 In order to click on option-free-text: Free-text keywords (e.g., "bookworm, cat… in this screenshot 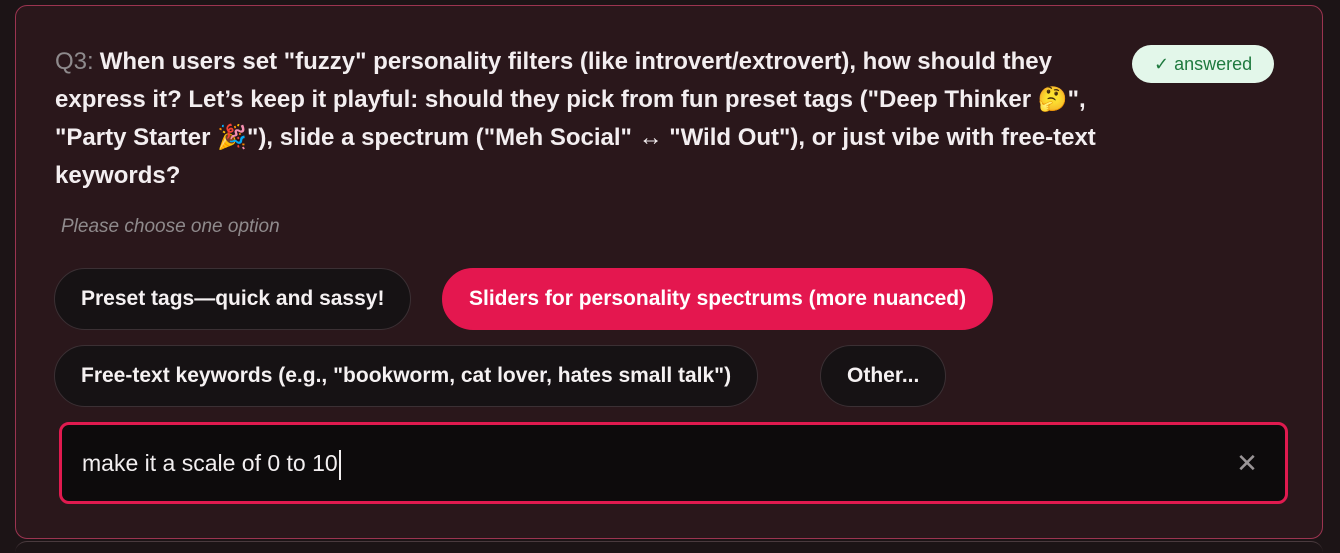, I will do `click(406, 376)`.